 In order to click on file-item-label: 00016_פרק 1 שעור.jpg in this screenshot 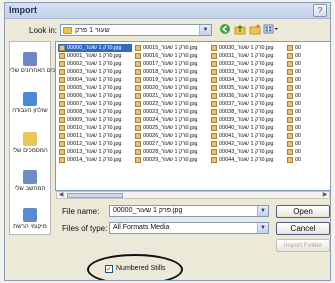, I will do `click(170, 56)`.